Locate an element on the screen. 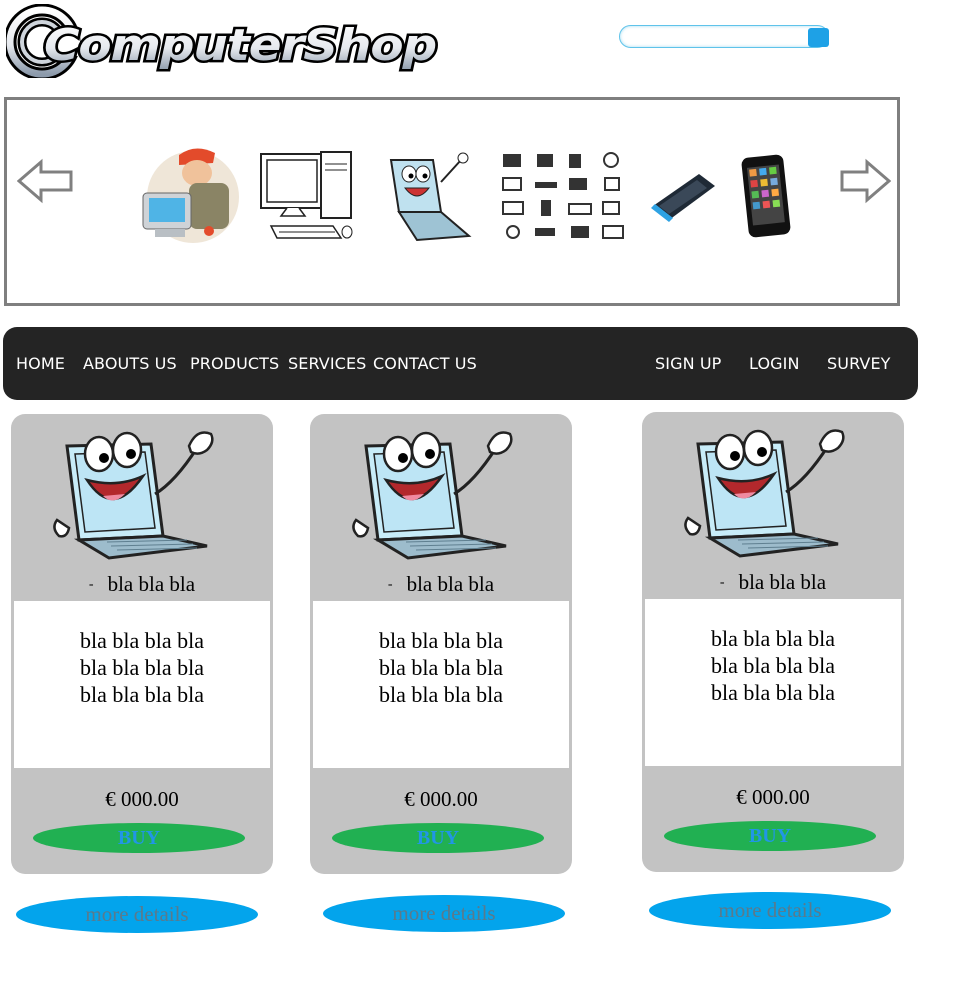 The width and height of the screenshot is (976, 1004). slider-next-arrow-icon is located at coordinates (865, 183).